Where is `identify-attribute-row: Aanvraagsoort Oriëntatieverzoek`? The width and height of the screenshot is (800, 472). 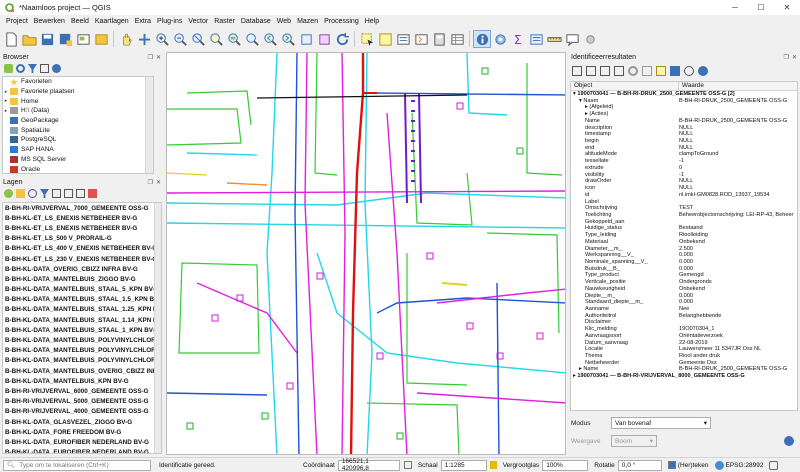
identify-attribute-row: Aanvraagsoort Oriëntatieverzoek is located at coordinates (684, 336).